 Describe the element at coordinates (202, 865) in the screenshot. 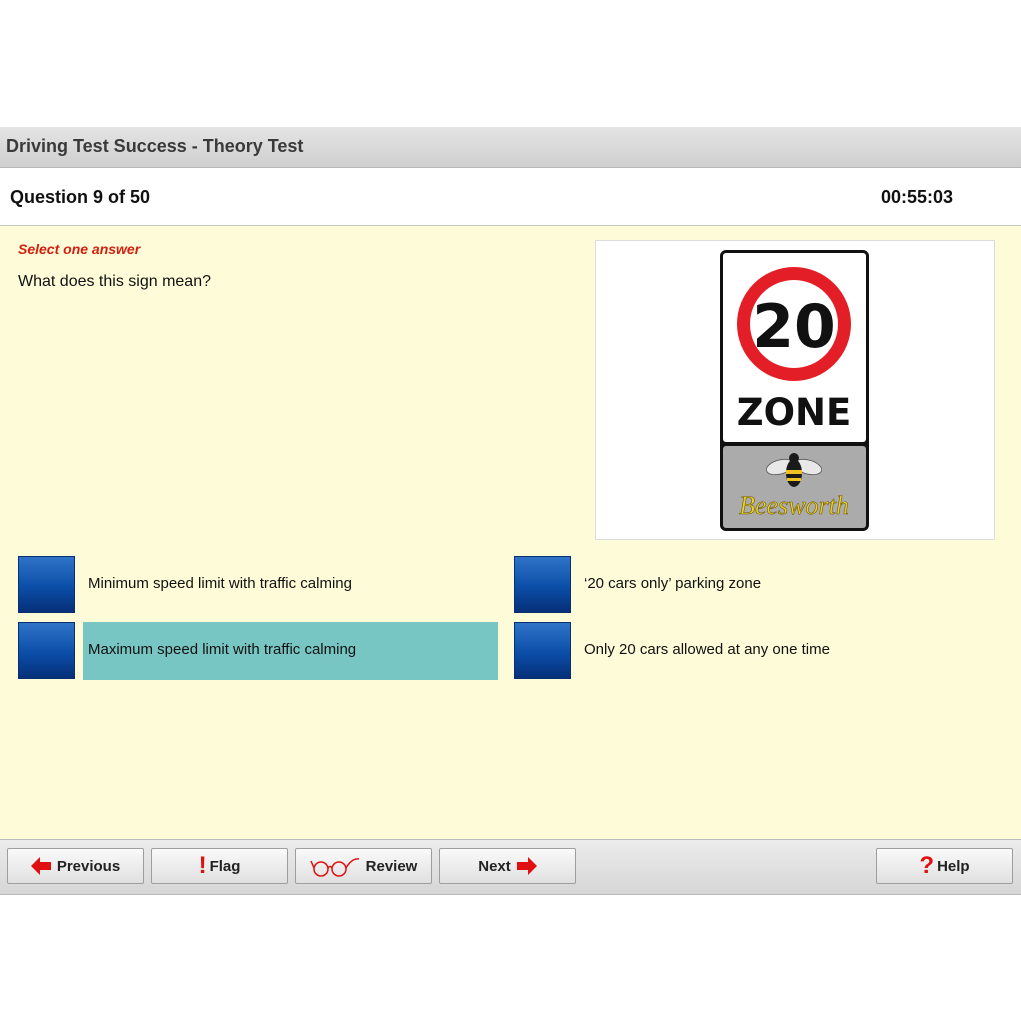

I see `exclamation-icon: !` at that location.